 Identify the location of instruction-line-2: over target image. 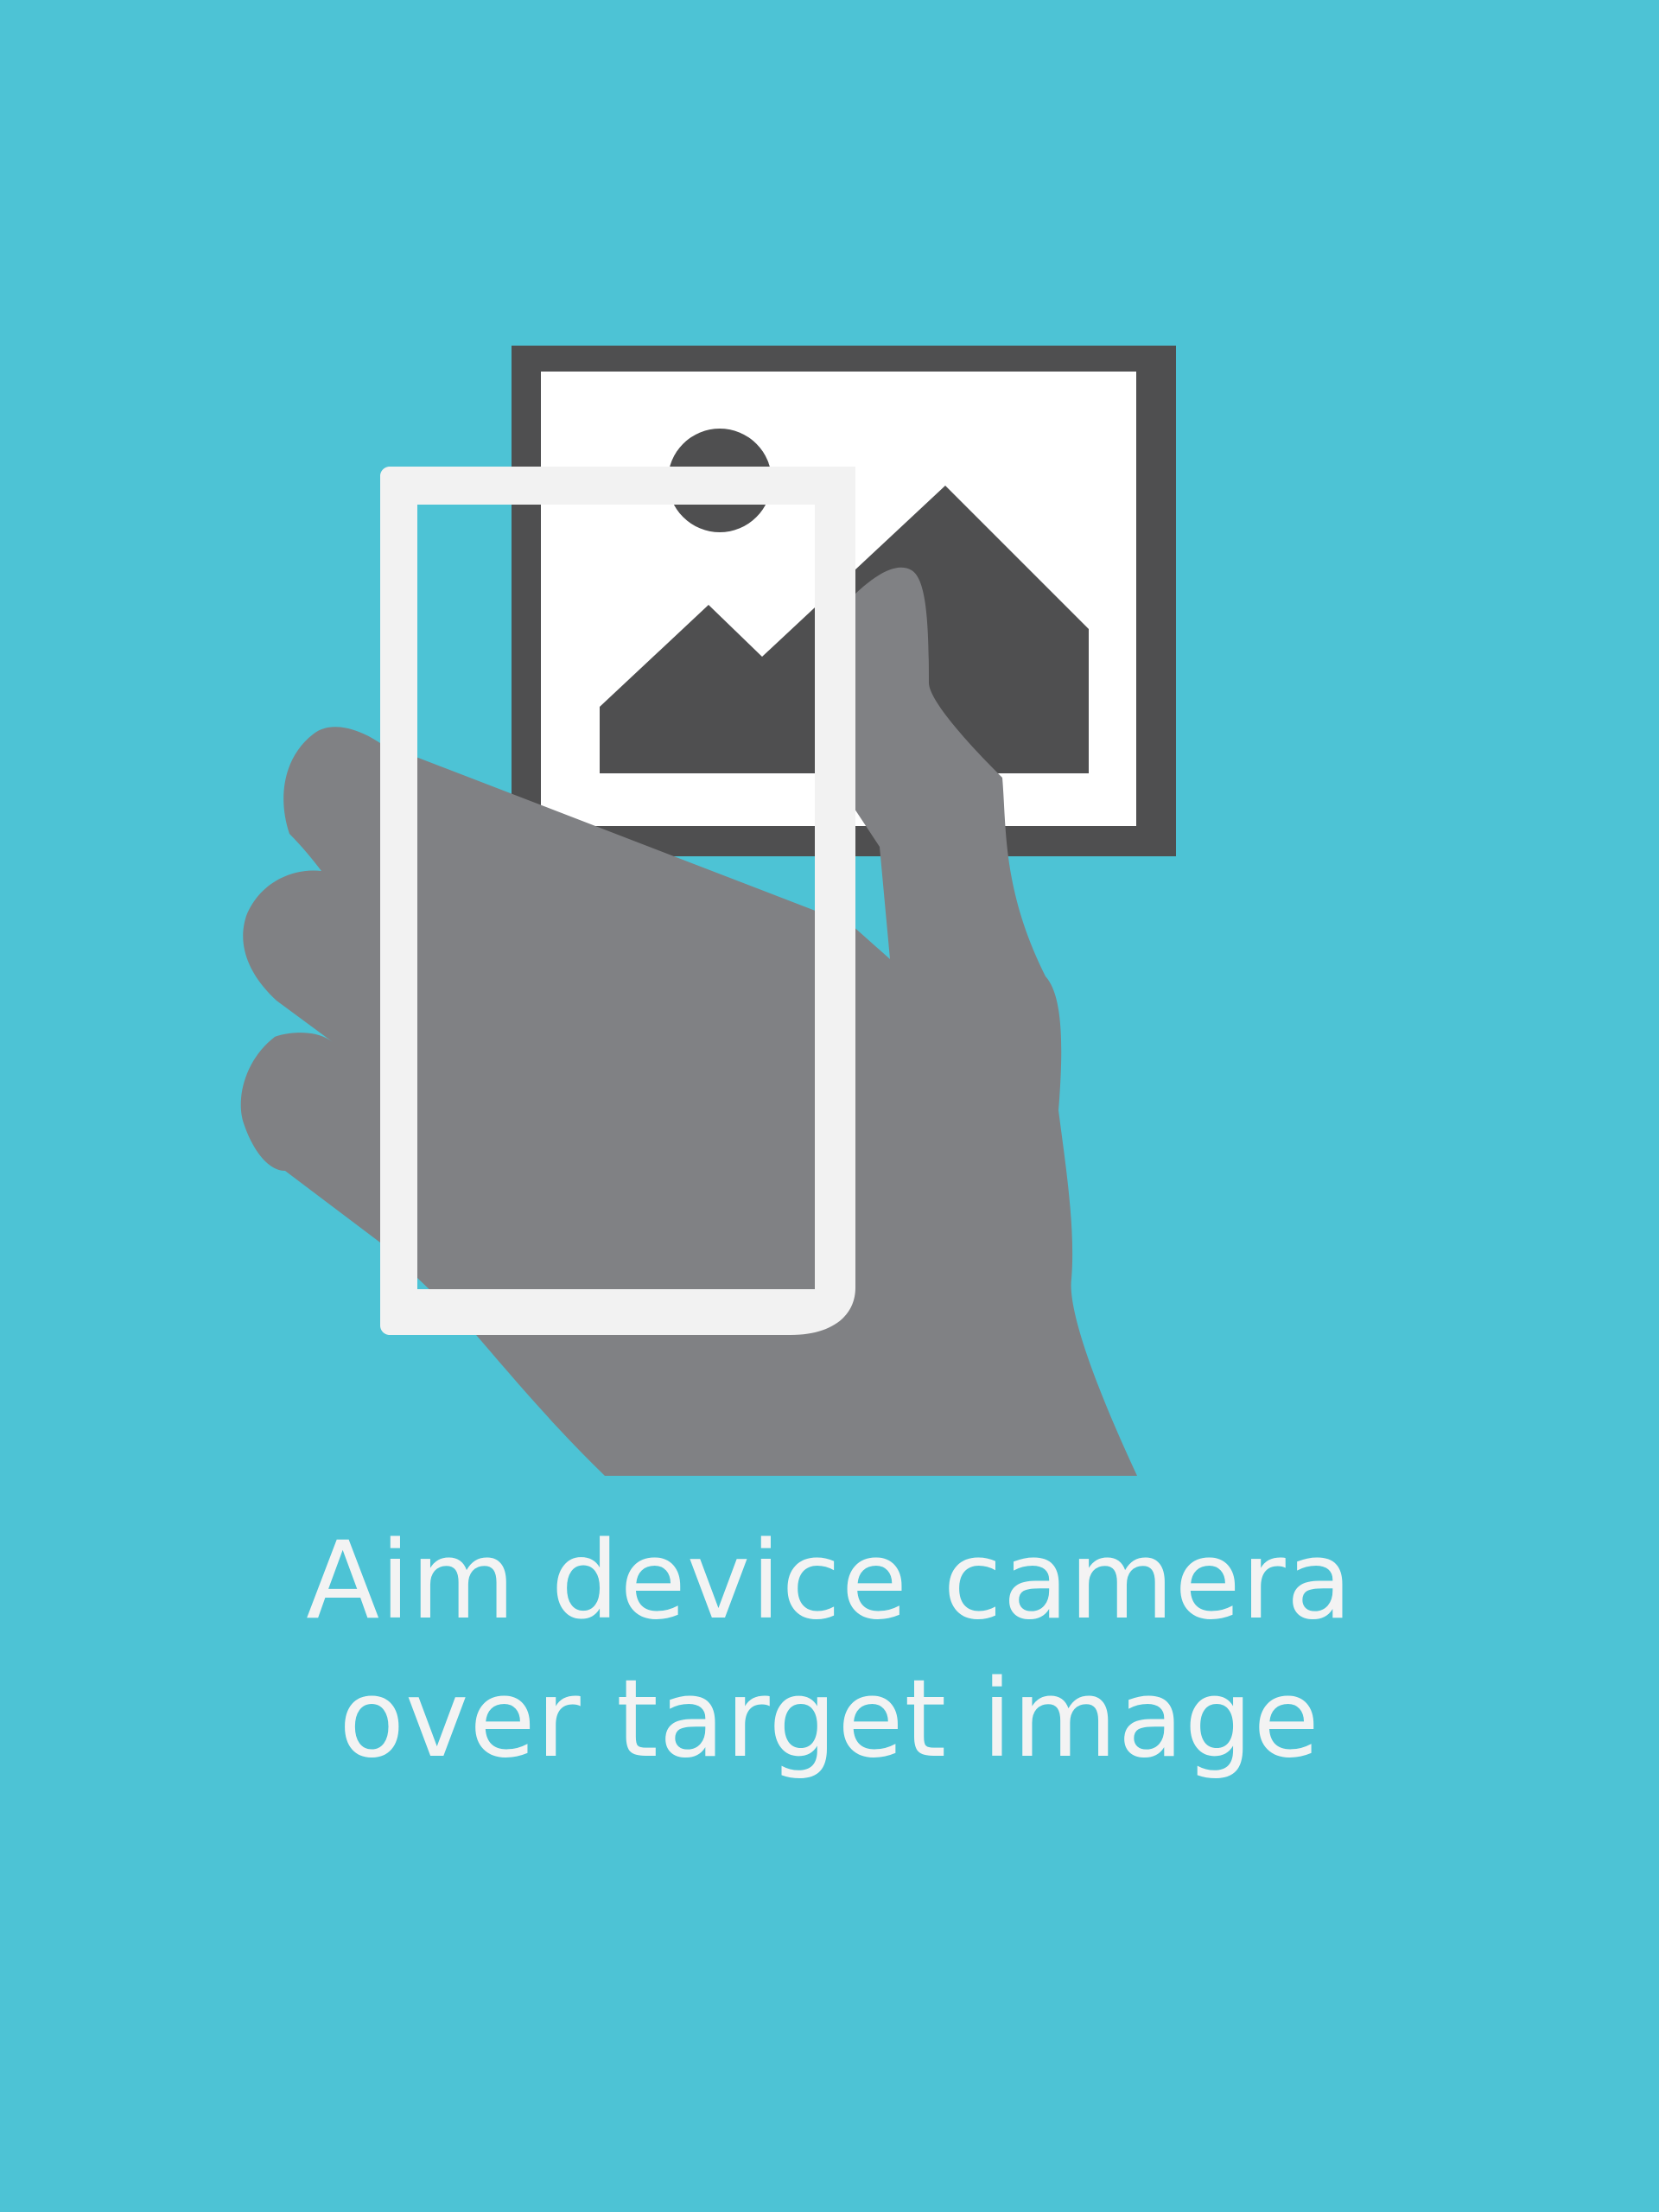
(829, 1719).